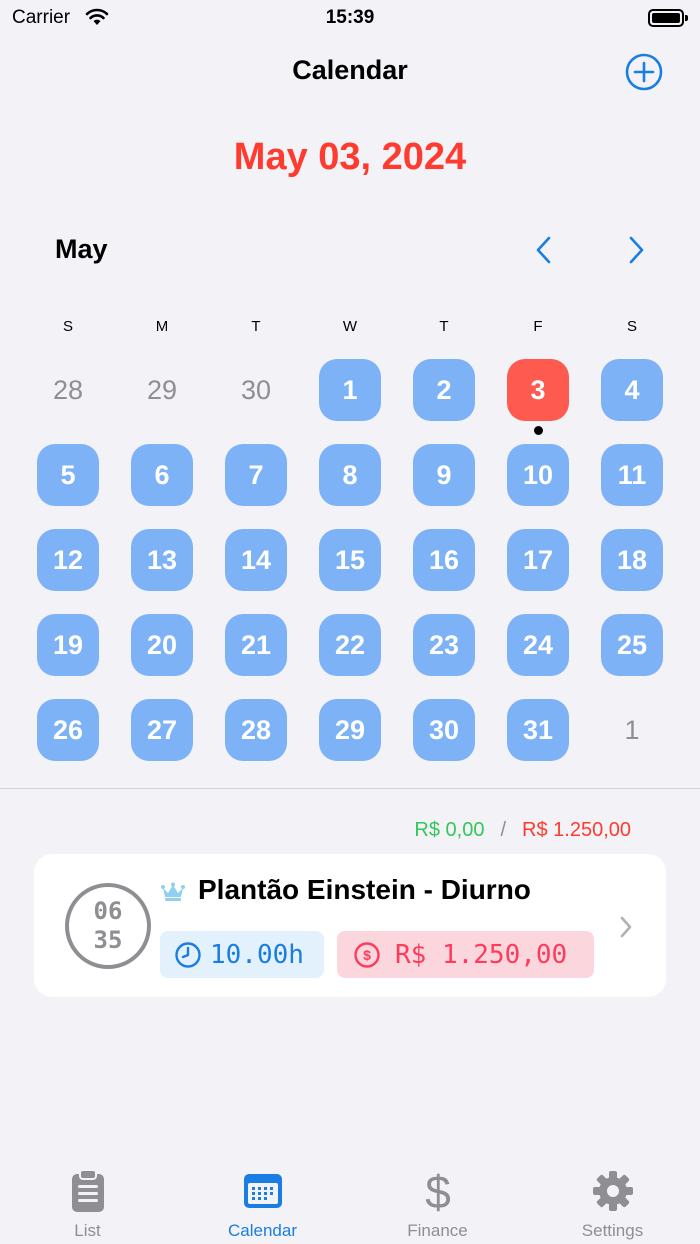 This screenshot has width=700, height=1244. I want to click on day-cell: 20, so click(162, 645).